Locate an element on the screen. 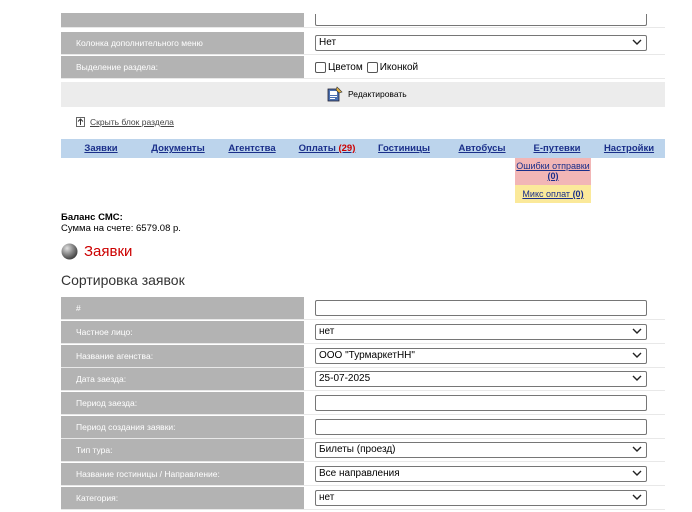 The image size is (692, 512). row-label: Частное лицо: is located at coordinates (182, 332).